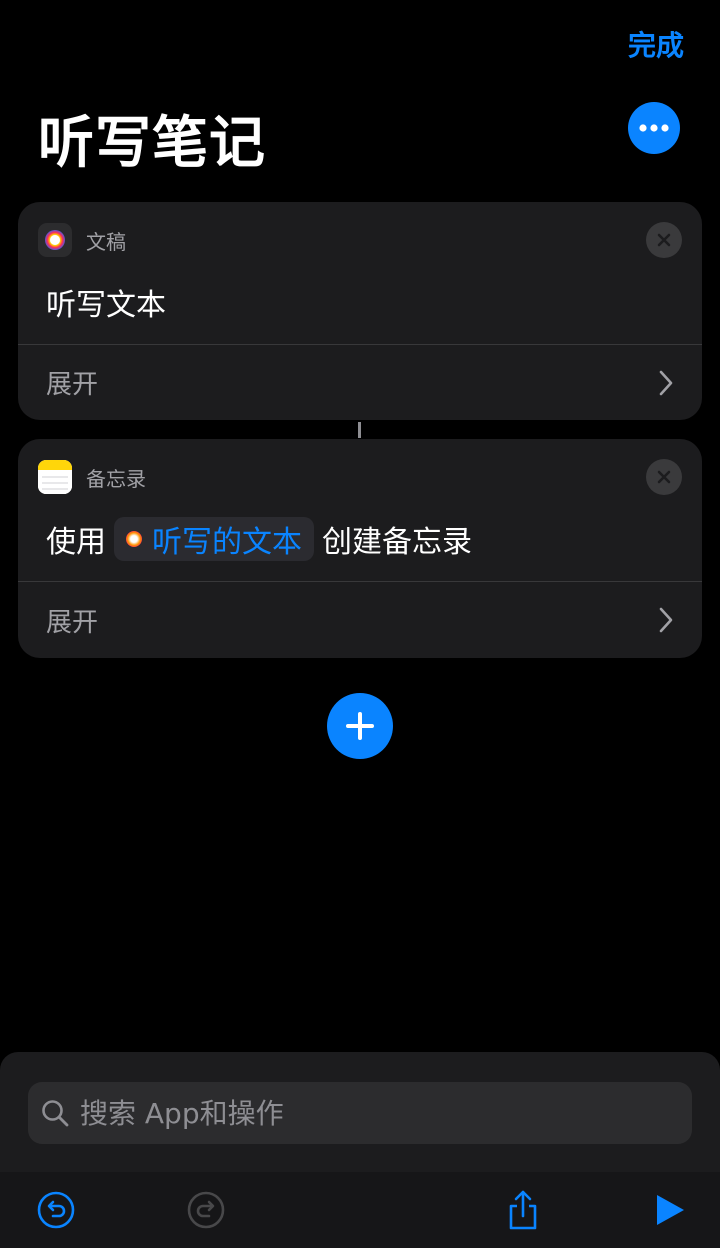 Image resolution: width=720 pixels, height=1248 pixels. I want to click on share-button, so click(523, 1210).